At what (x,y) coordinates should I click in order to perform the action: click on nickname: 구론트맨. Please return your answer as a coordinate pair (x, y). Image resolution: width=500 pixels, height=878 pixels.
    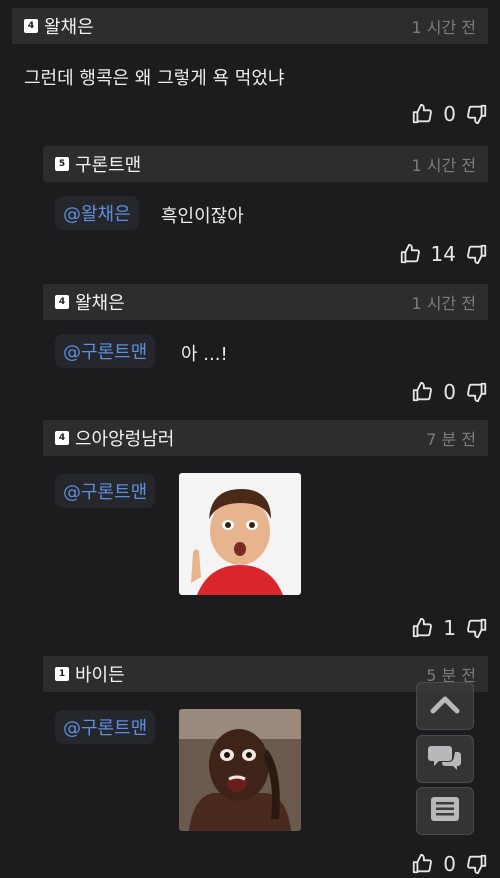
    Looking at the image, I should click on (108, 164).